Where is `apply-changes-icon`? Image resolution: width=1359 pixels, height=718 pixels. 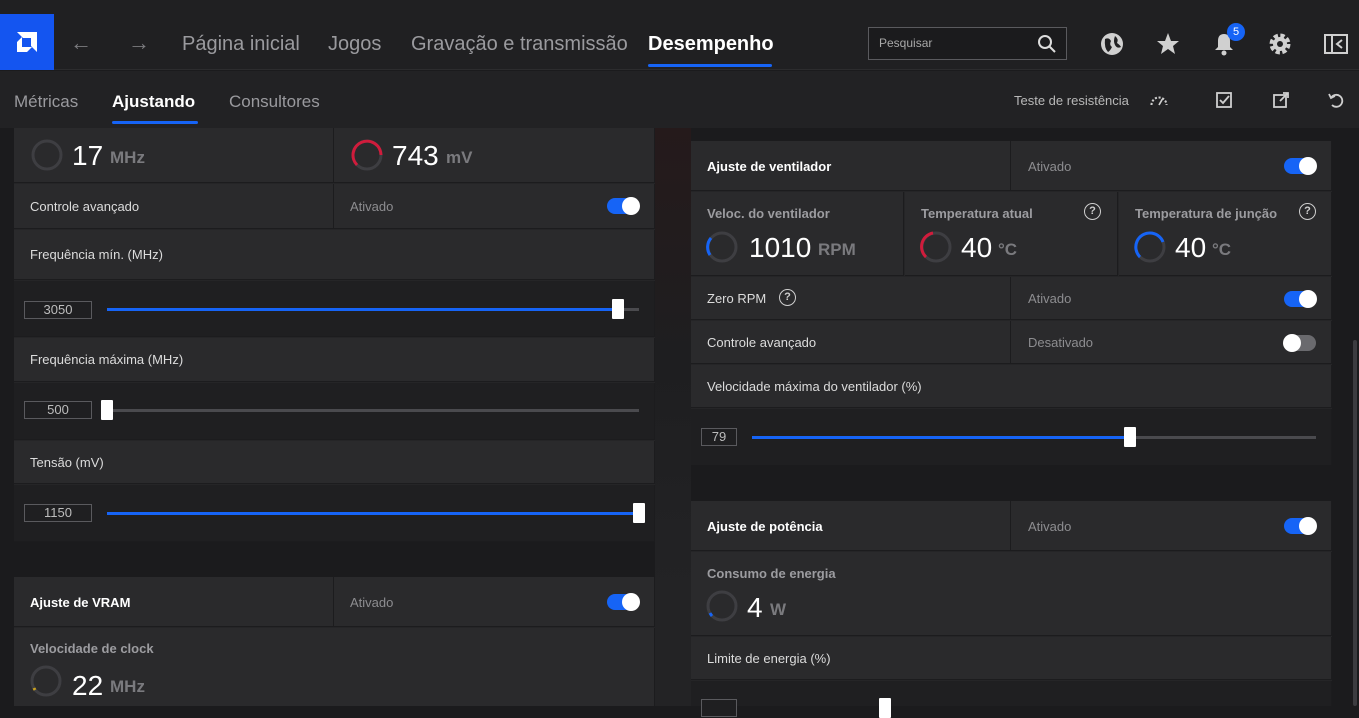
apply-changes-icon is located at coordinates (1224, 100).